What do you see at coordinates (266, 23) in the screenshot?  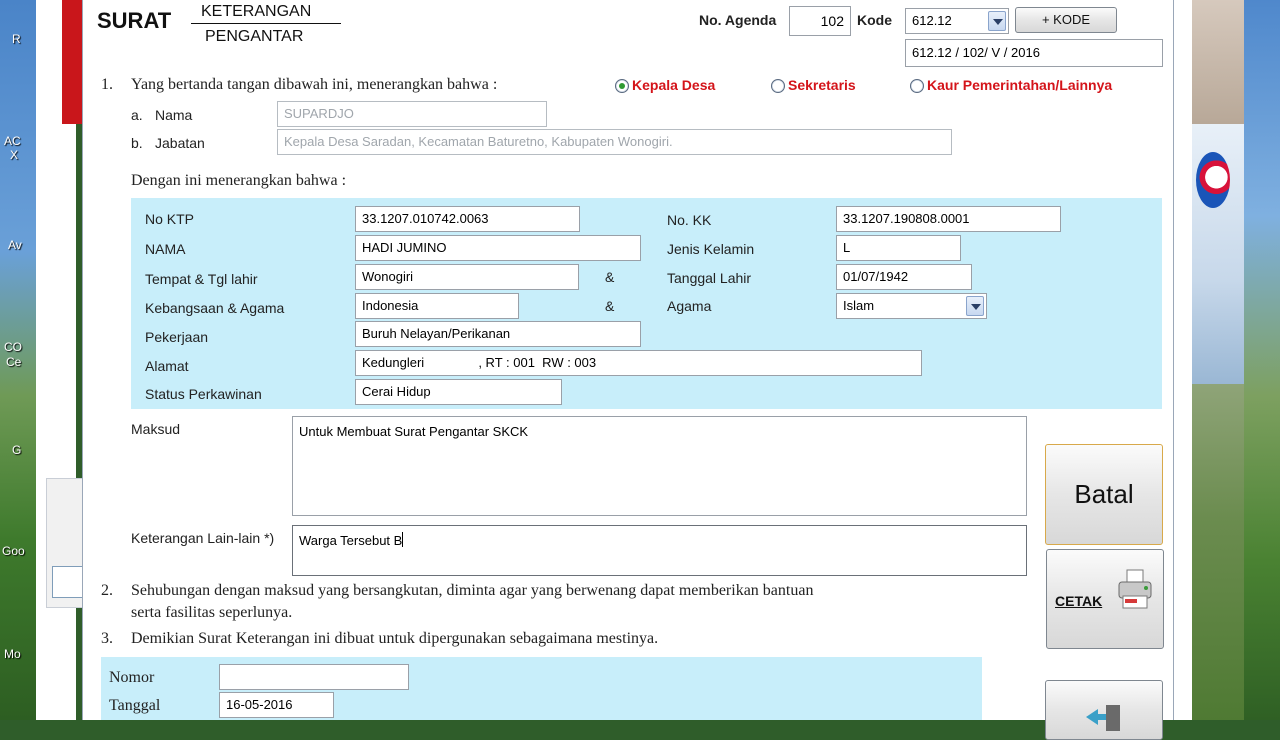 I see `title-divider` at bounding box center [266, 23].